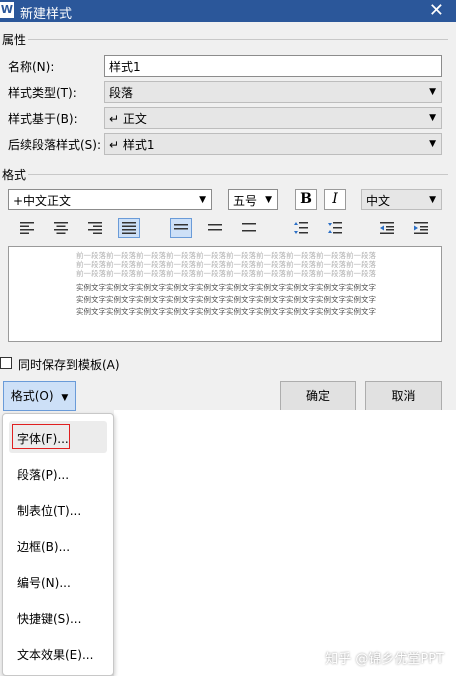 This screenshot has width=456, height=676. I want to click on format-section-title: 格式, so click(14, 175).